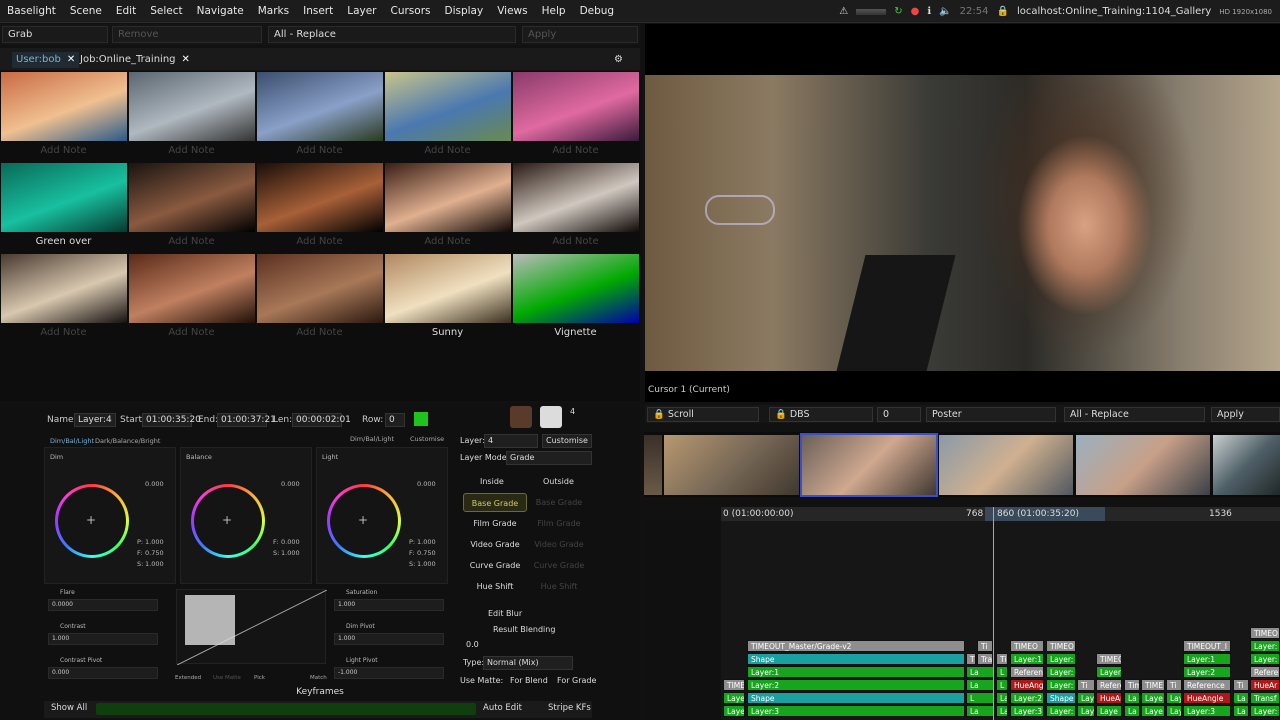 The height and width of the screenshot is (720, 1280). What do you see at coordinates (390, 604) in the screenshot?
I see `slider-saturation: Saturation 1.000` at bounding box center [390, 604].